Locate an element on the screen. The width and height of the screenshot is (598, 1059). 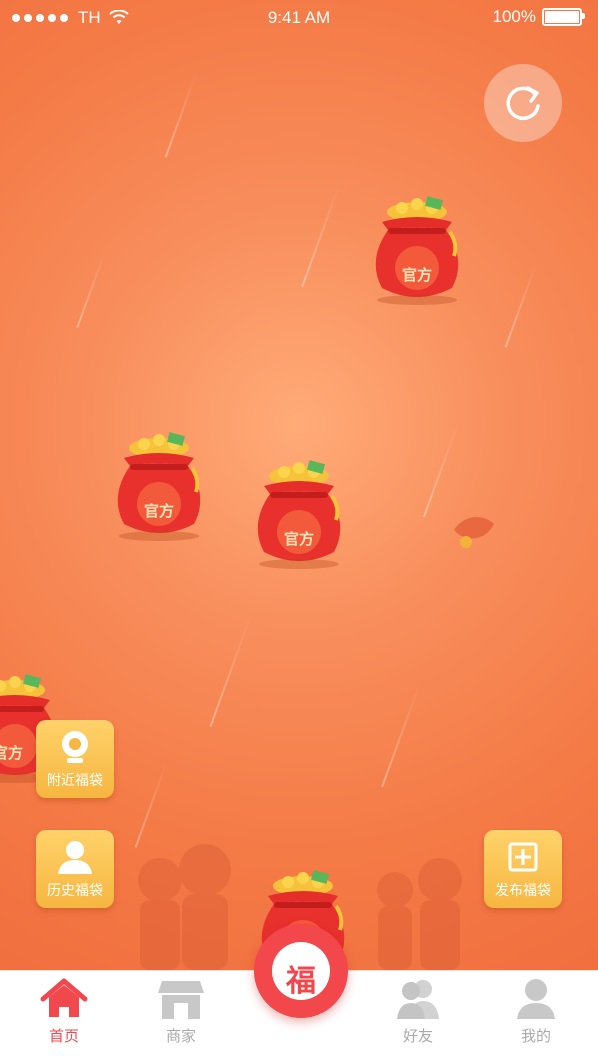
tab-home-label: 首页 is located at coordinates (63, 1036).